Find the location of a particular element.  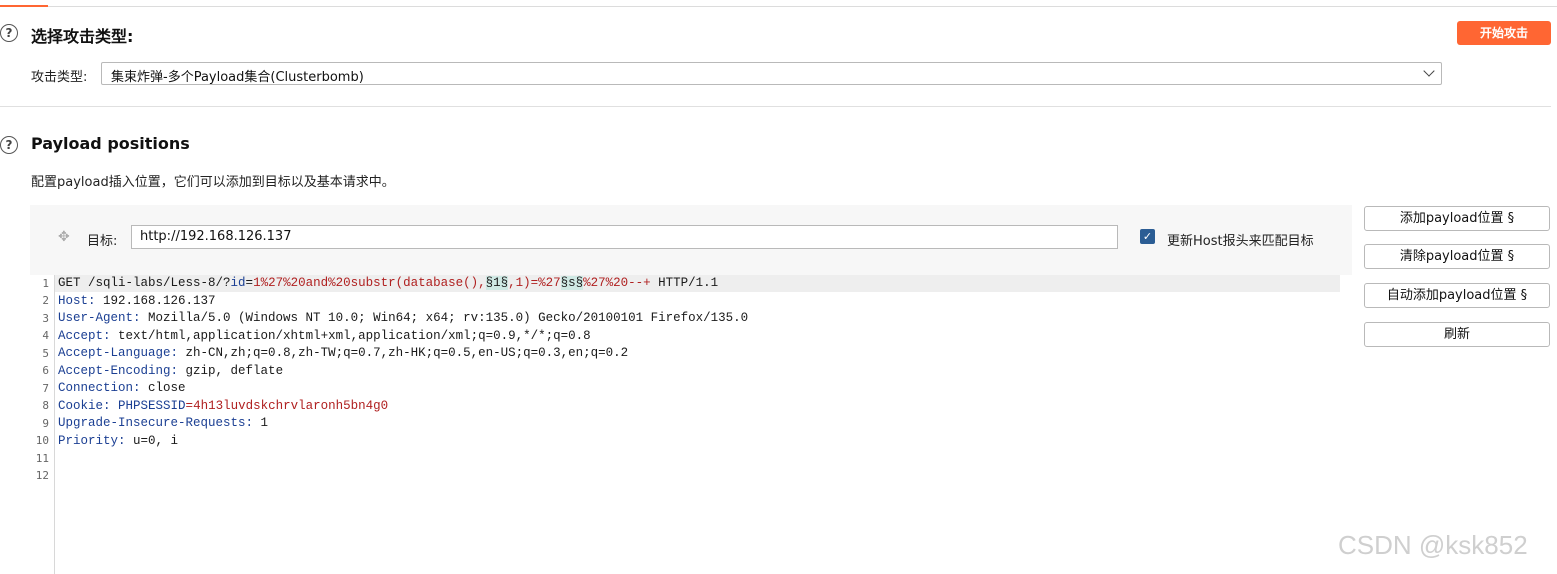

attack-type-value: 集束炸弹-多个Payload集合(Clusterbomb) is located at coordinates (237, 77).